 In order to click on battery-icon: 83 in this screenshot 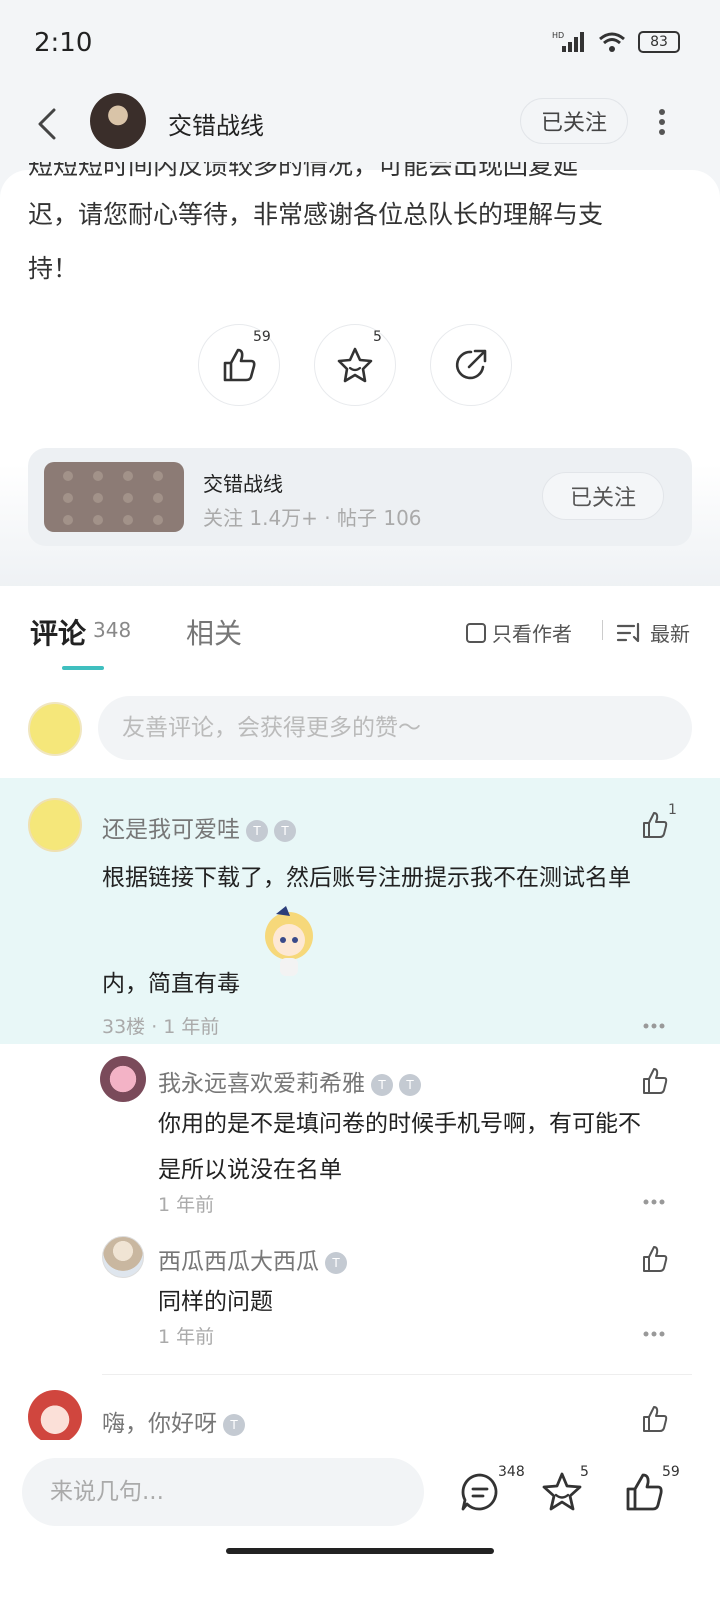, I will do `click(659, 42)`.